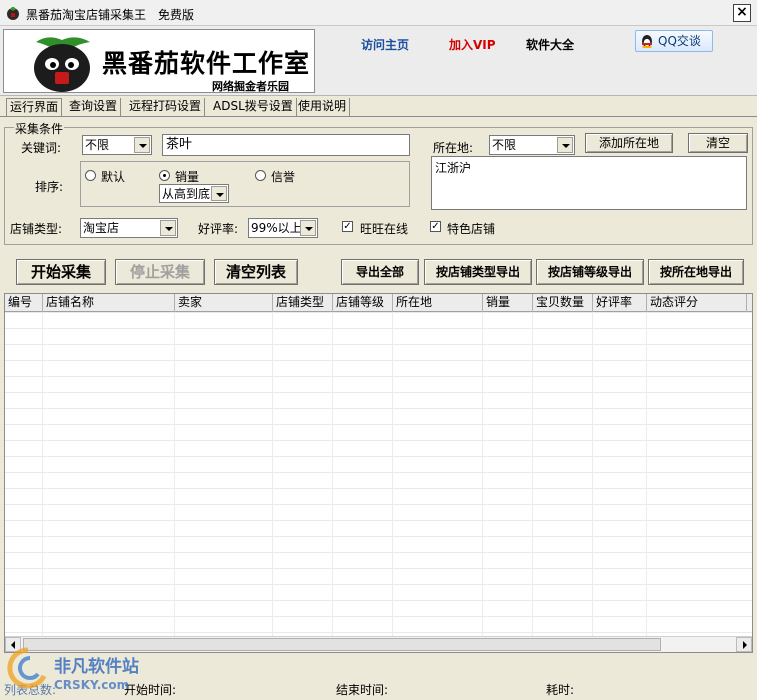  I want to click on rating-select: 99%以上, so click(283, 228).